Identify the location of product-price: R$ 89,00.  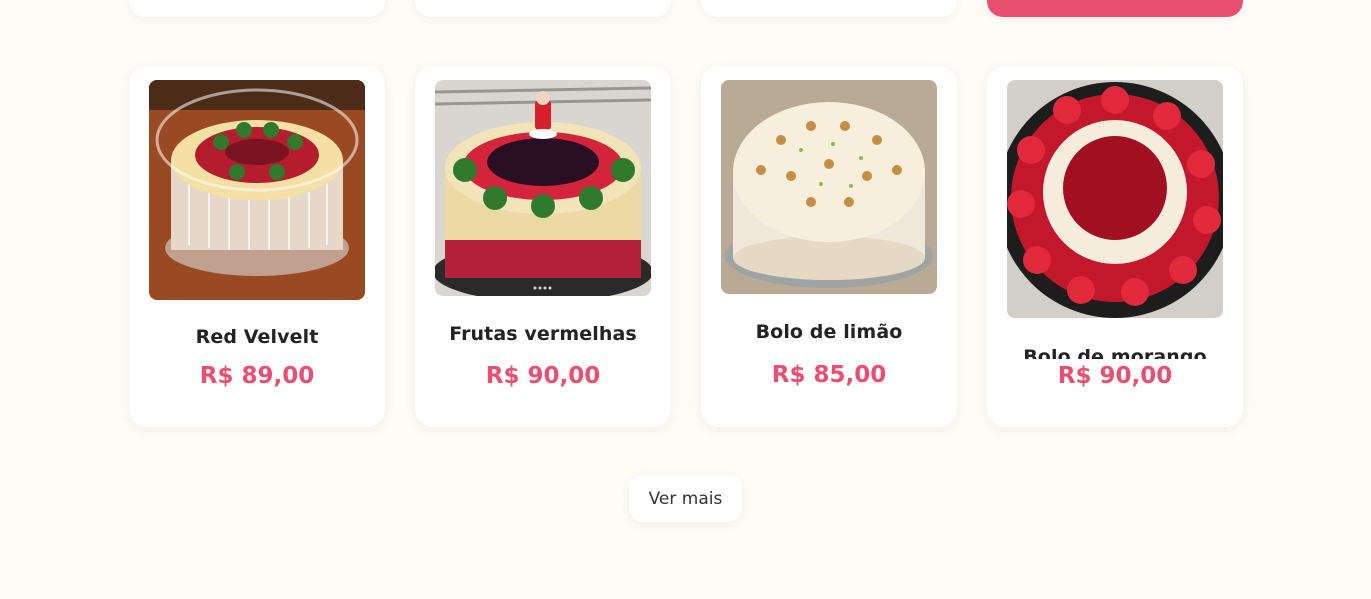
(257, 376).